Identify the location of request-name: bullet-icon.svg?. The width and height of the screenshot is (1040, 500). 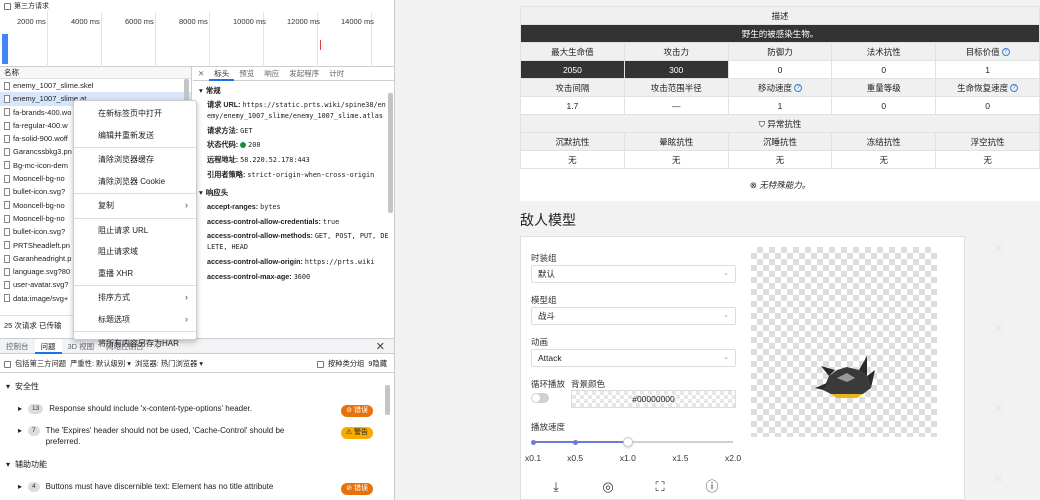
(39, 232).